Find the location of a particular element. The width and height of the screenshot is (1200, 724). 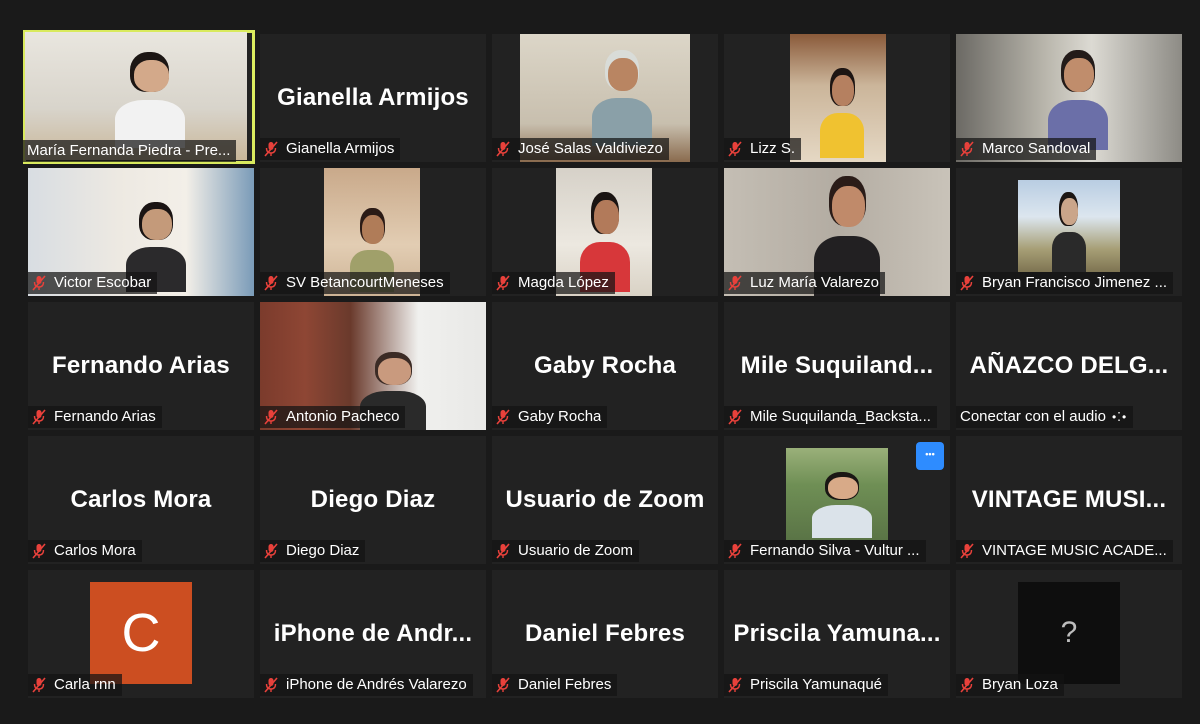

participant-name: Antonio Pacheco is located at coordinates (343, 416).